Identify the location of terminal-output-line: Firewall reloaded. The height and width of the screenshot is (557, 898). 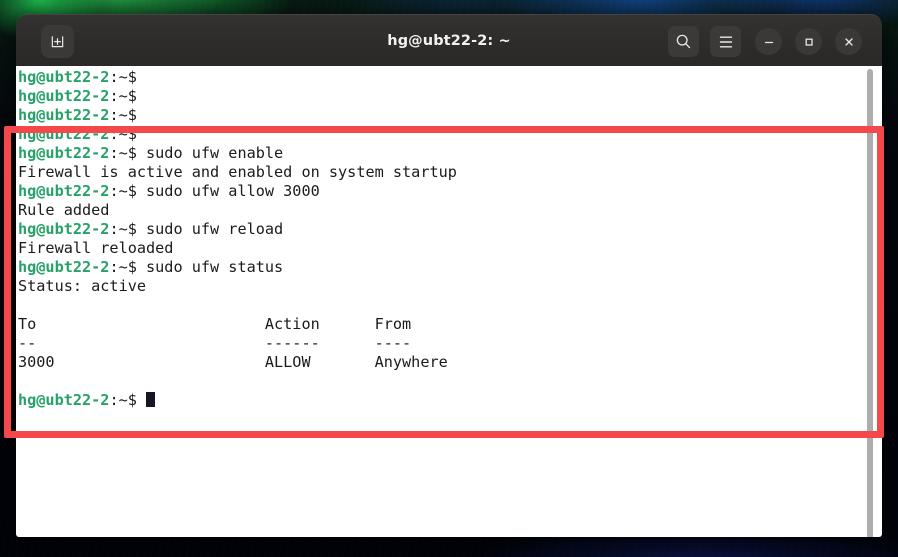
(96, 248).